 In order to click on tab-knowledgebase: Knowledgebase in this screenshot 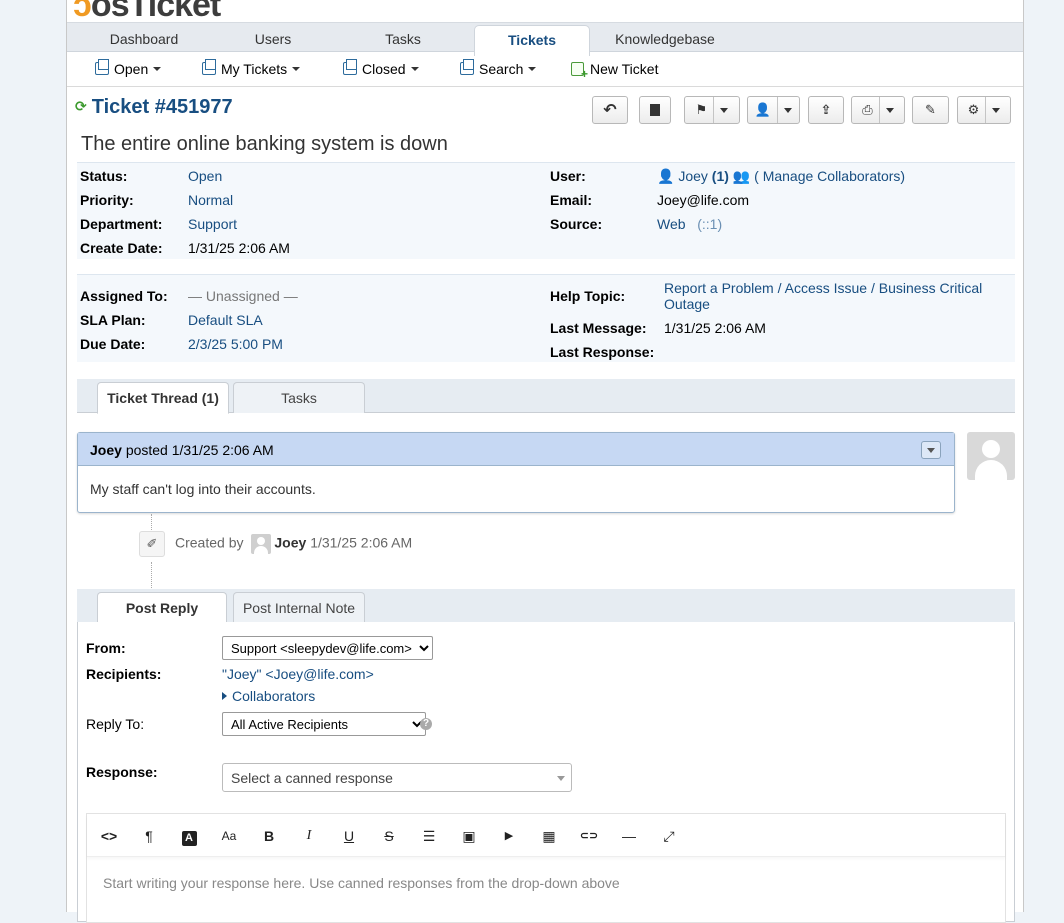, I will do `click(665, 38)`.